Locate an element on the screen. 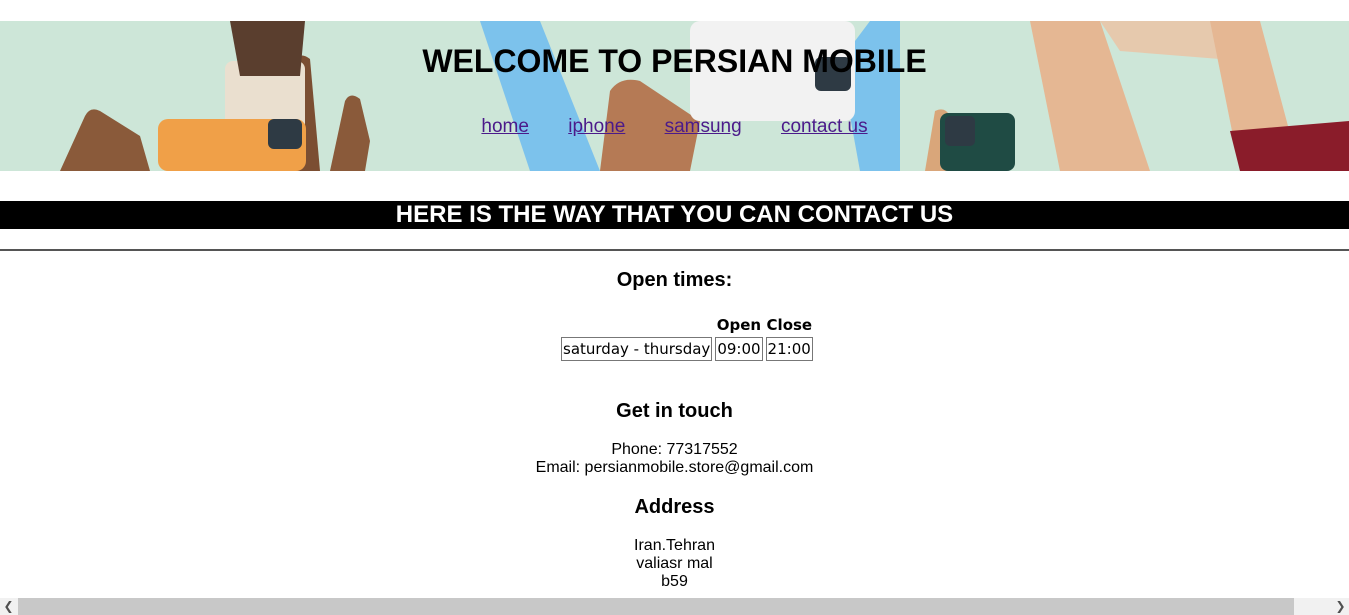 The width and height of the screenshot is (1349, 615). nav-link-contact-us: contact us is located at coordinates (824, 126).